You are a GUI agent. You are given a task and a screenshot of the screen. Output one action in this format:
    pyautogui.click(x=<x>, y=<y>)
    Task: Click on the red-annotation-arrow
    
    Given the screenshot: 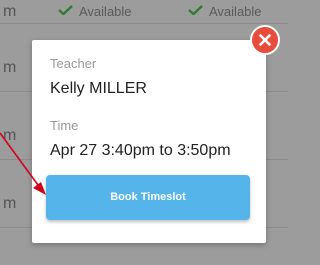 What is the action you would take?
    pyautogui.click(x=23, y=163)
    